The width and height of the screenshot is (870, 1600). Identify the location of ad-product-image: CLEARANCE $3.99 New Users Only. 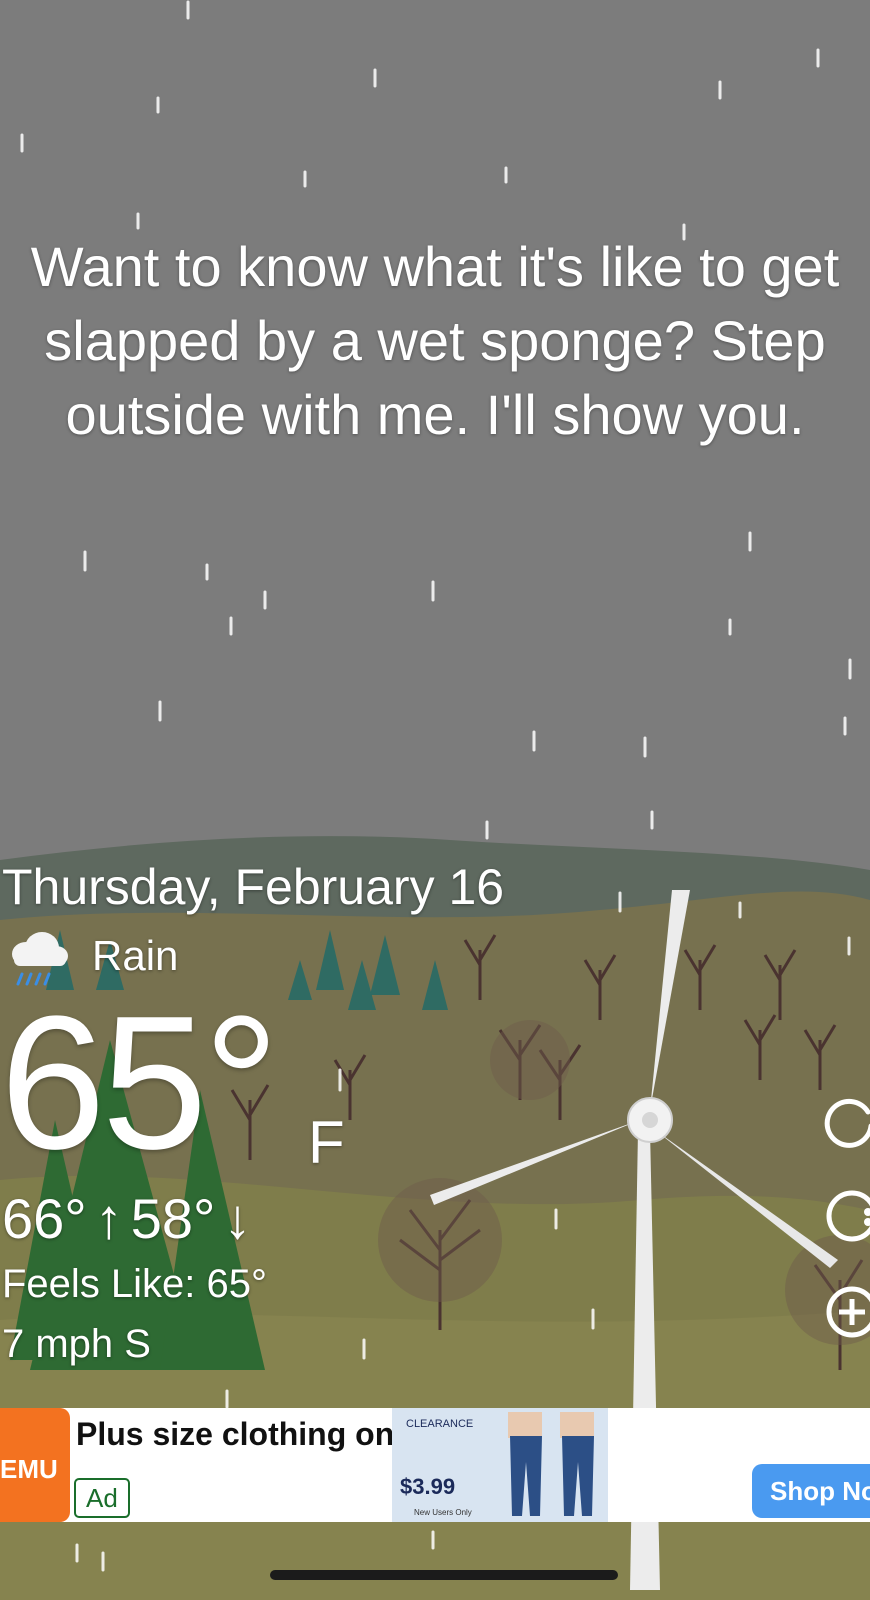
(500, 1465).